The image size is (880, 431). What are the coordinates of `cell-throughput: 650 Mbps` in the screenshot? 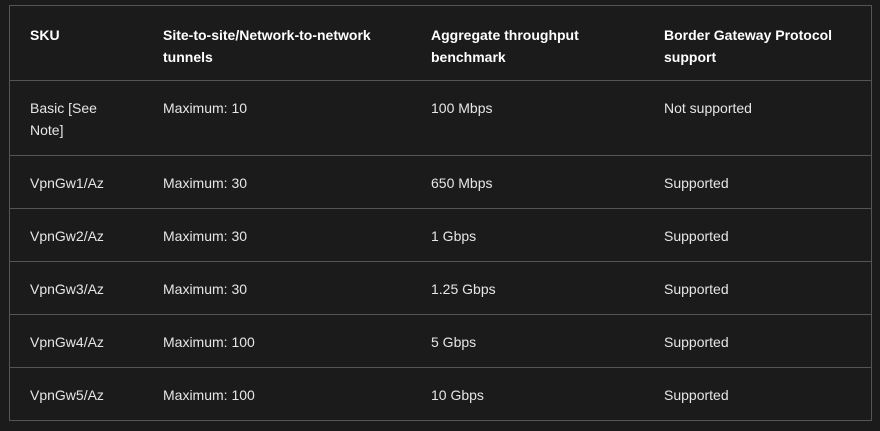 It's located at (527, 182).